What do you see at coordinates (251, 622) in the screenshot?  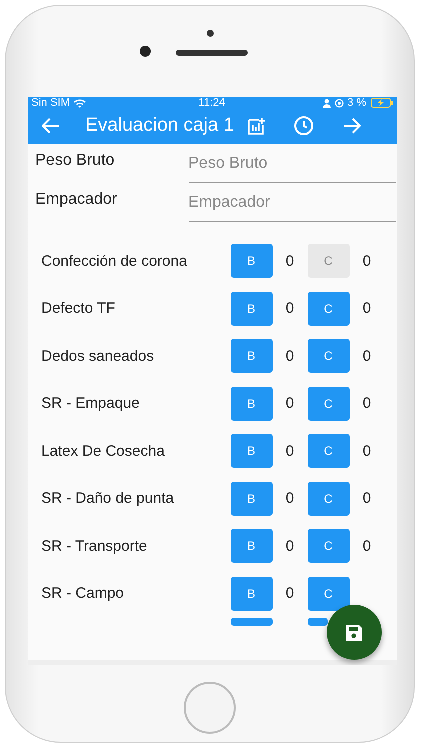 I see `b-button` at bounding box center [251, 622].